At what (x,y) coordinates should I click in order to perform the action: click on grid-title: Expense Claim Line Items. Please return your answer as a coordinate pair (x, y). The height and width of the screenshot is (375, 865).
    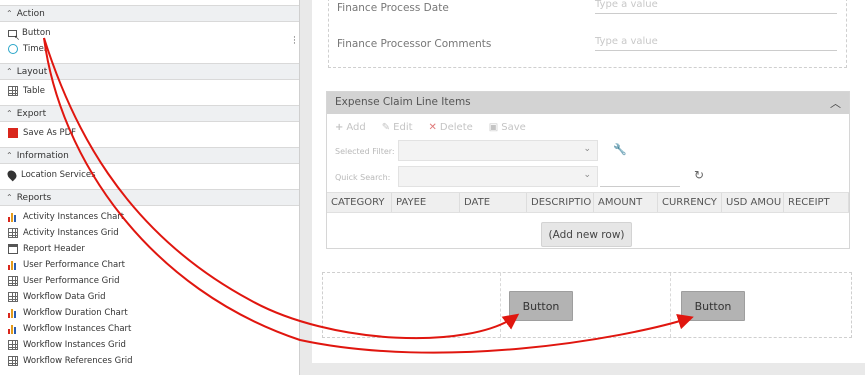
    Looking at the image, I should click on (403, 102).